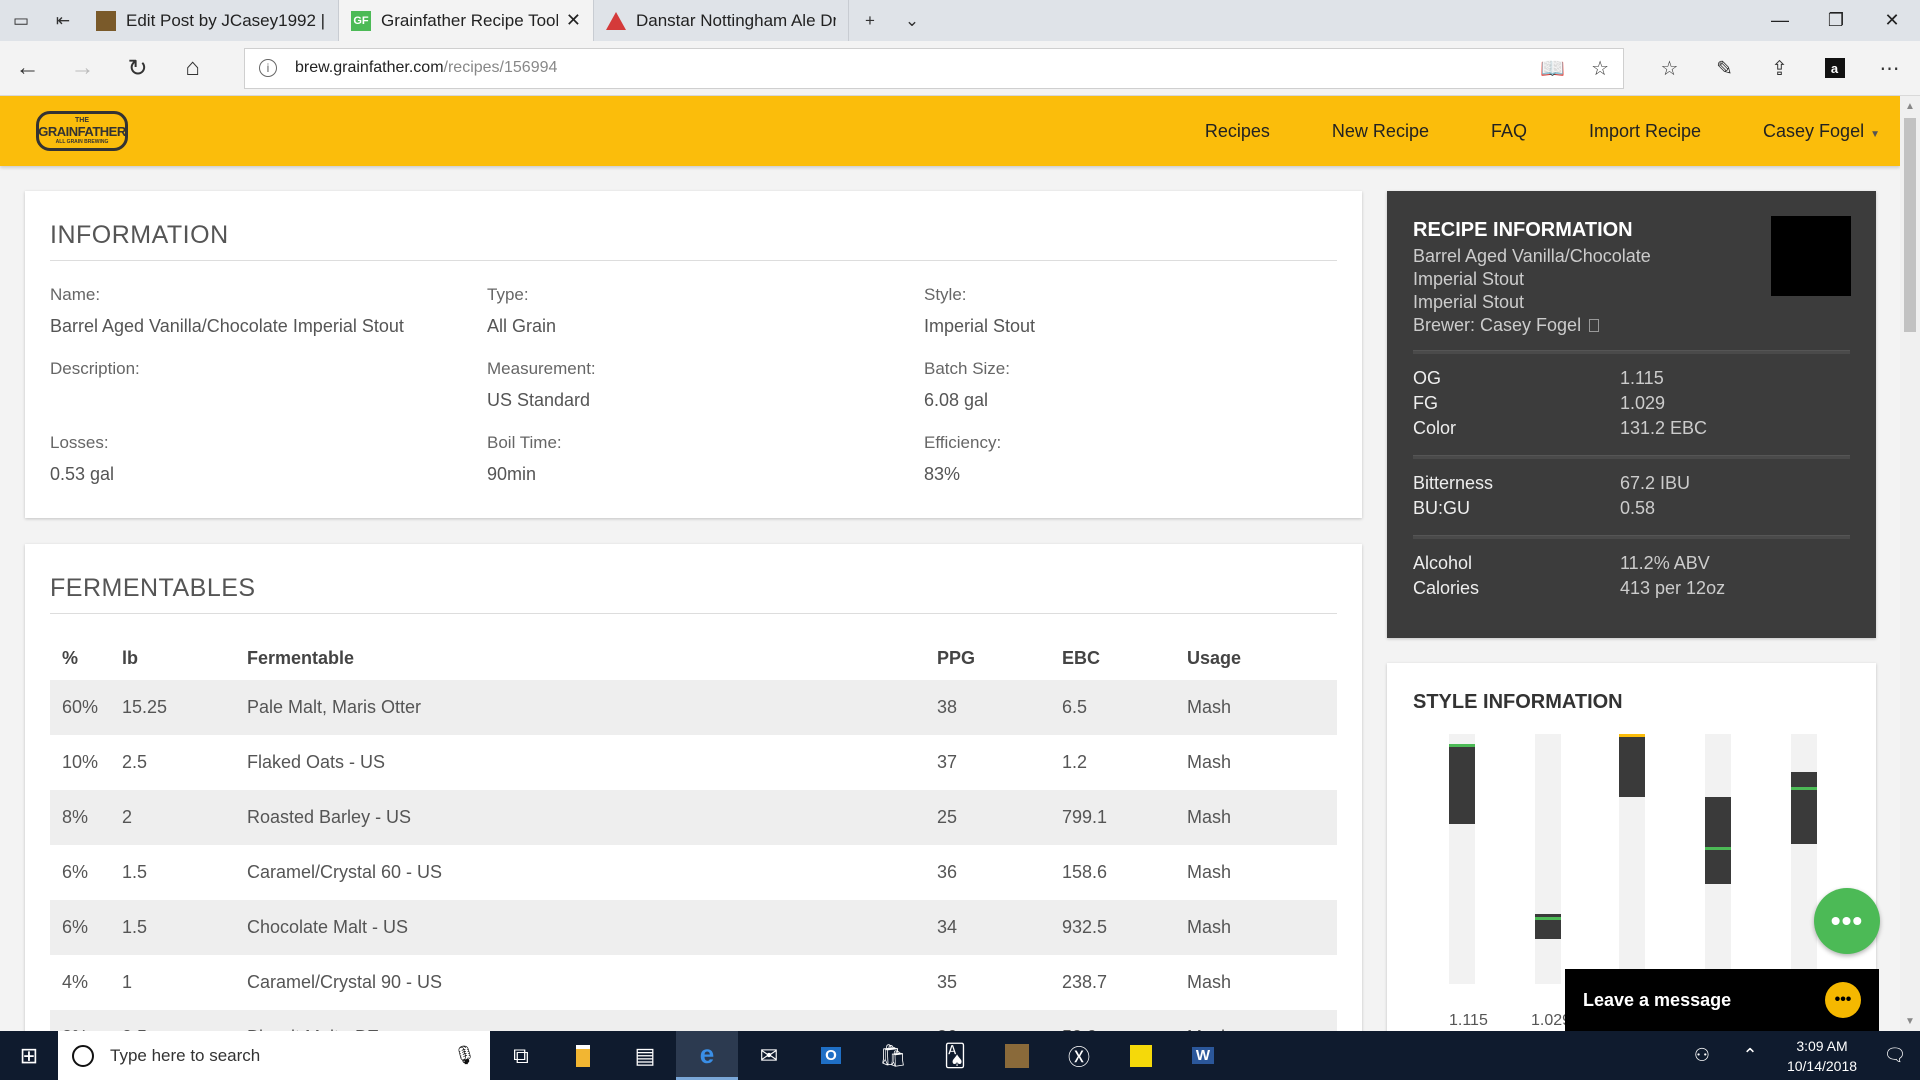 Image resolution: width=1920 pixels, height=1080 pixels. Describe the element at coordinates (70, 657) in the screenshot. I see `col-percent: %` at that location.